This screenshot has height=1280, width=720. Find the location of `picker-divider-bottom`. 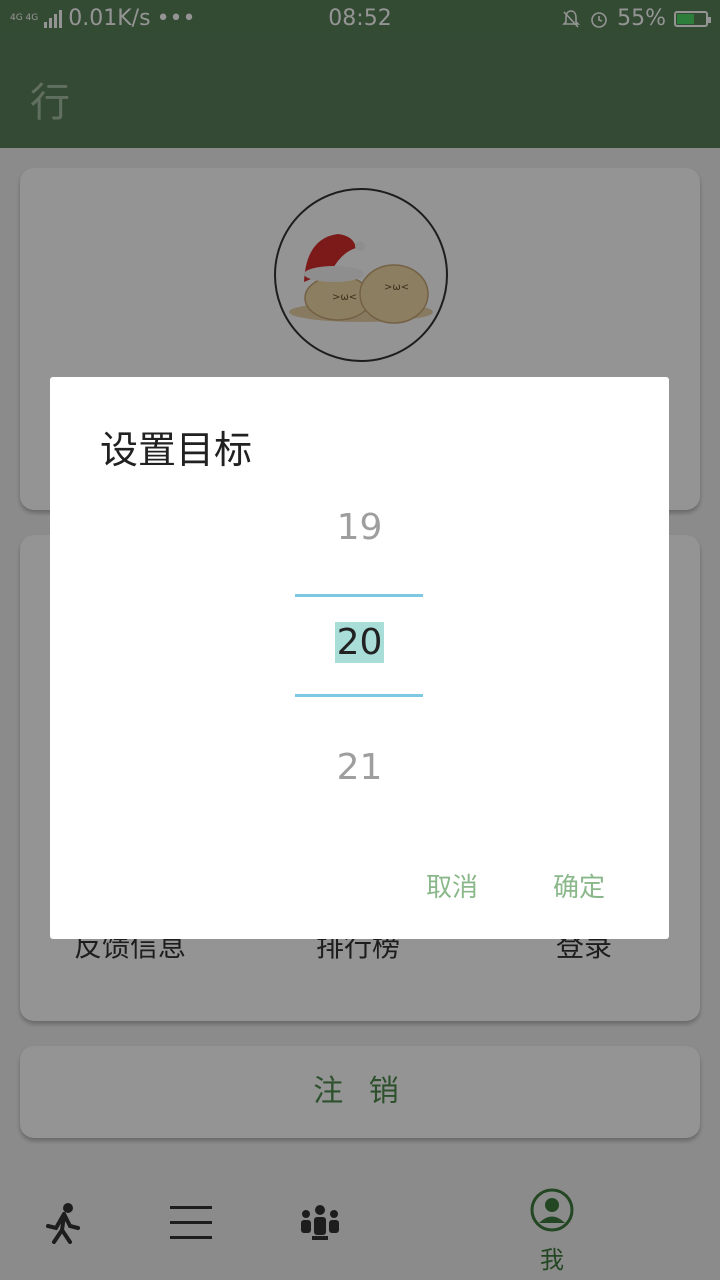

picker-divider-bottom is located at coordinates (359, 695).